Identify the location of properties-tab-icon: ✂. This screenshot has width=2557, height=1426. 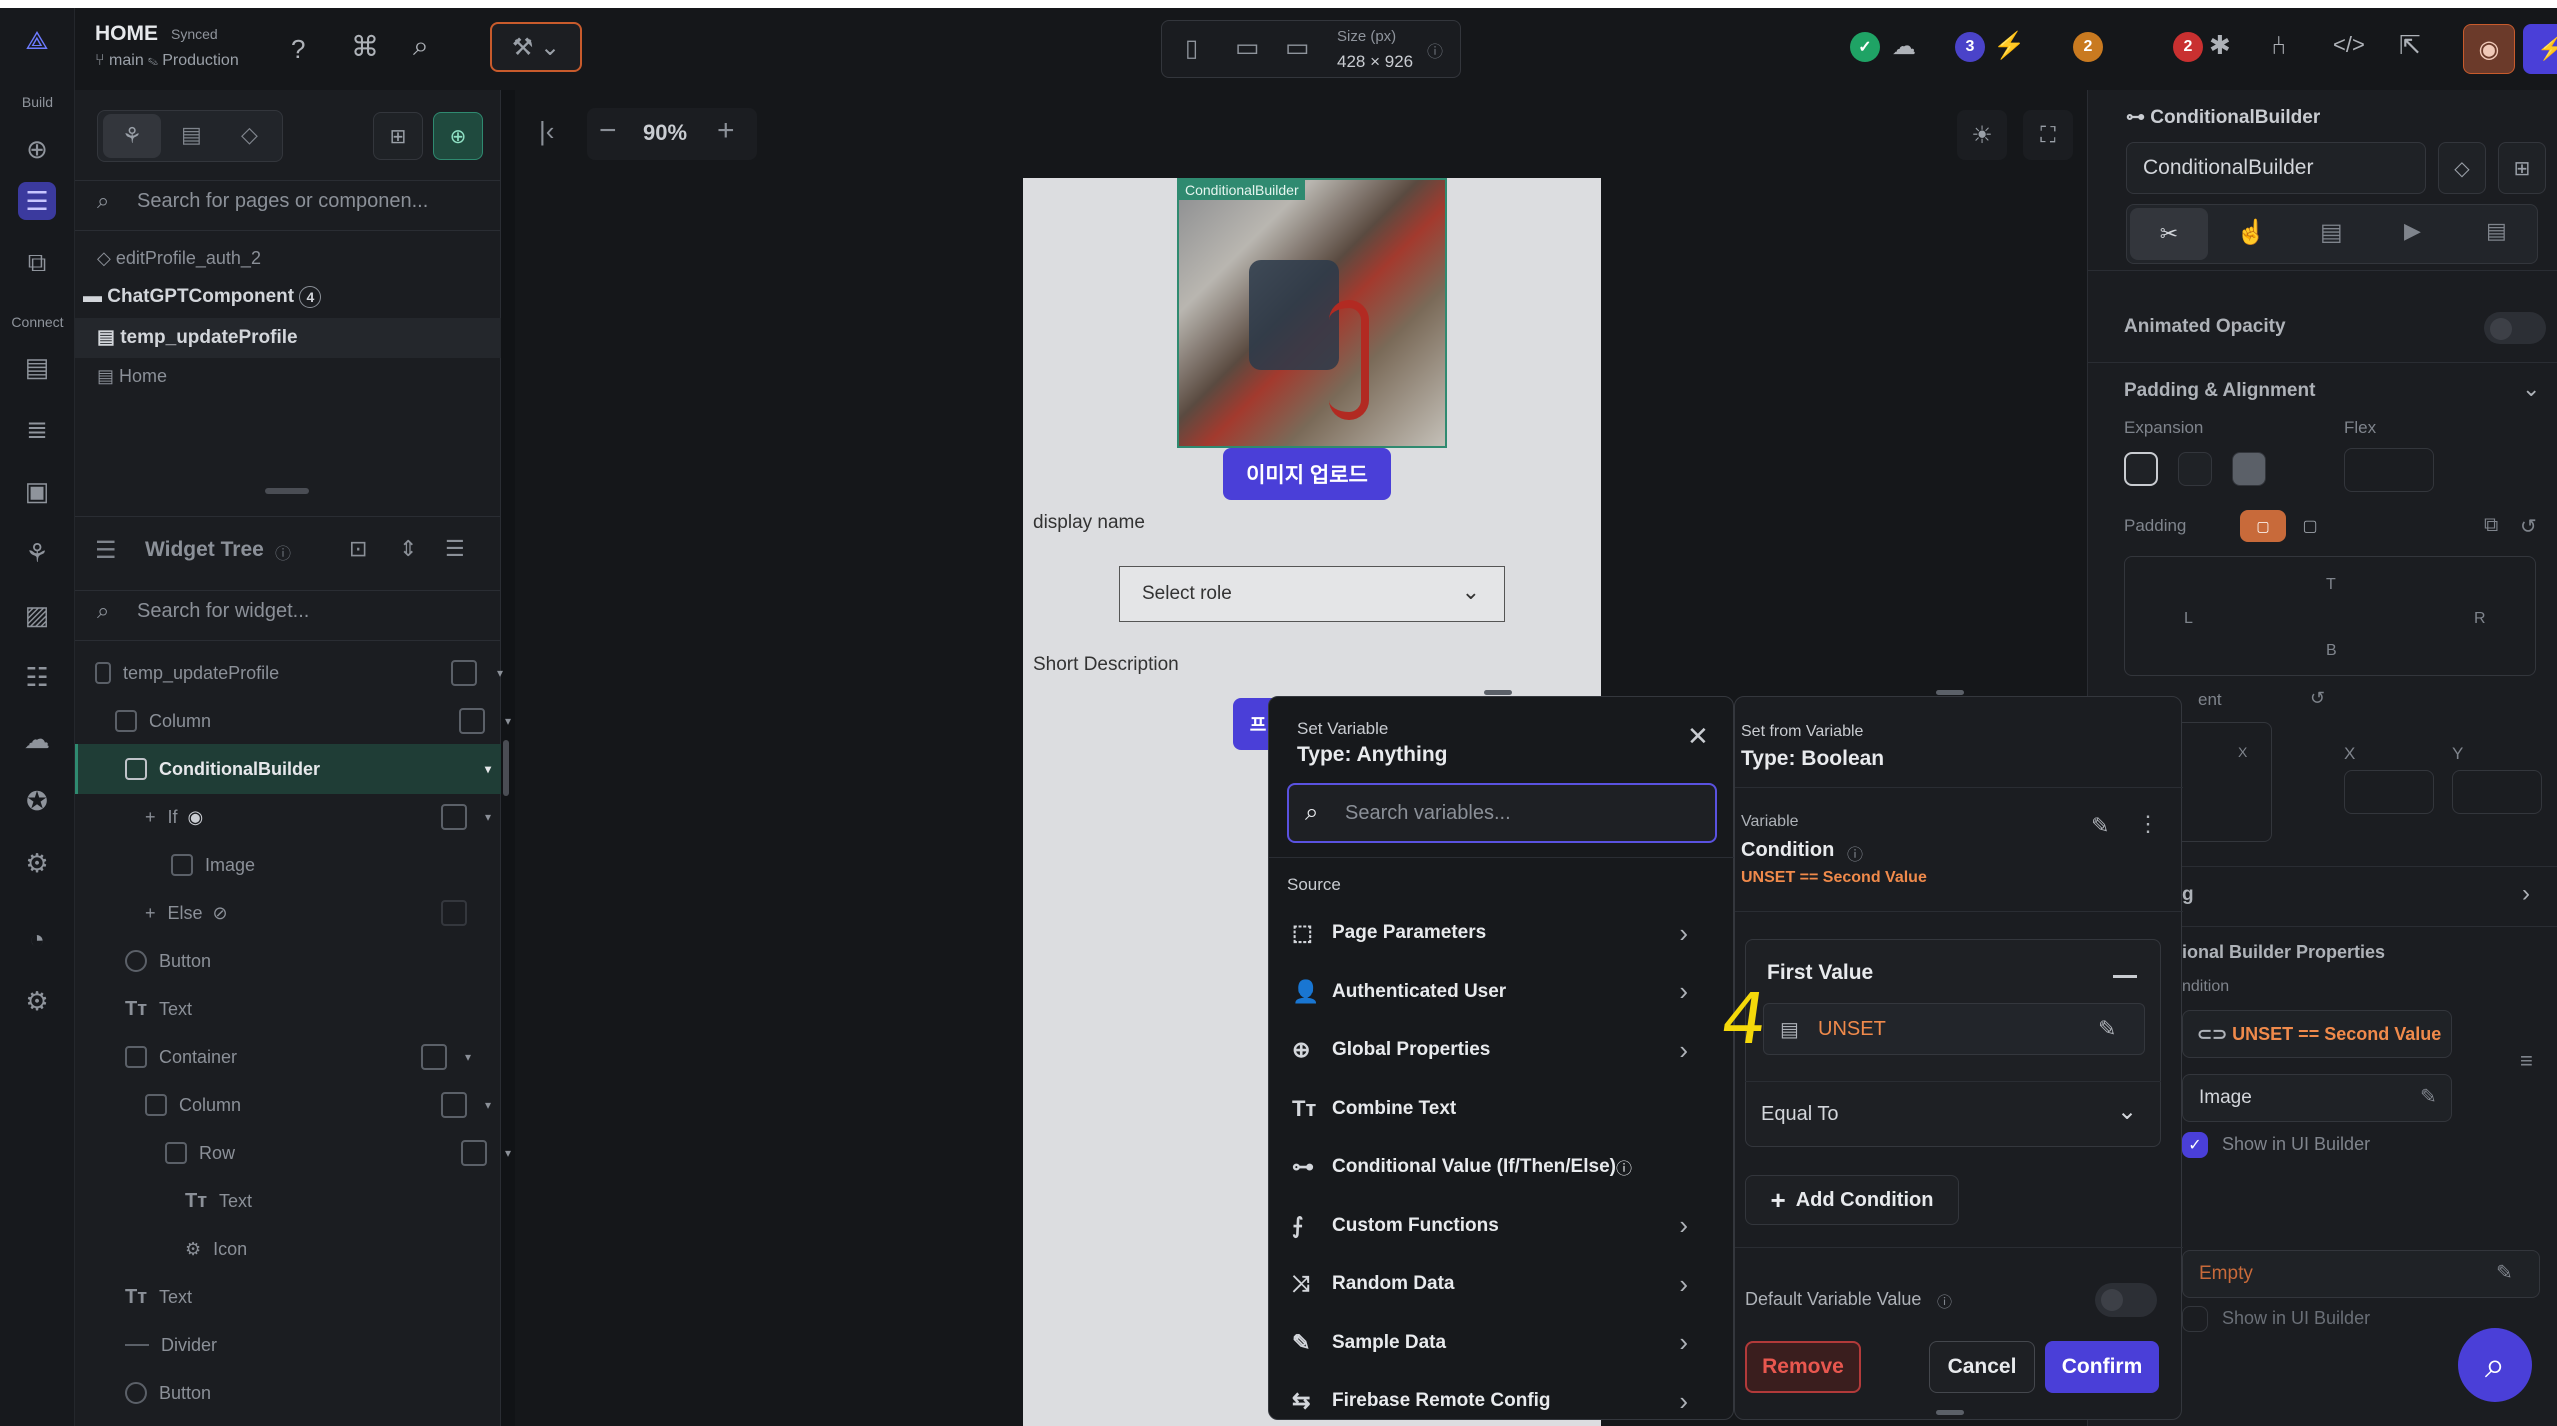
(2169, 234).